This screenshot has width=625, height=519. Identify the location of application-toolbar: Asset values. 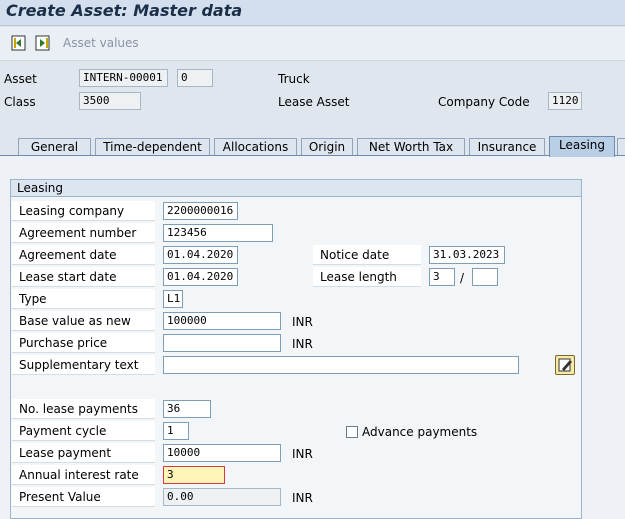
(312, 44).